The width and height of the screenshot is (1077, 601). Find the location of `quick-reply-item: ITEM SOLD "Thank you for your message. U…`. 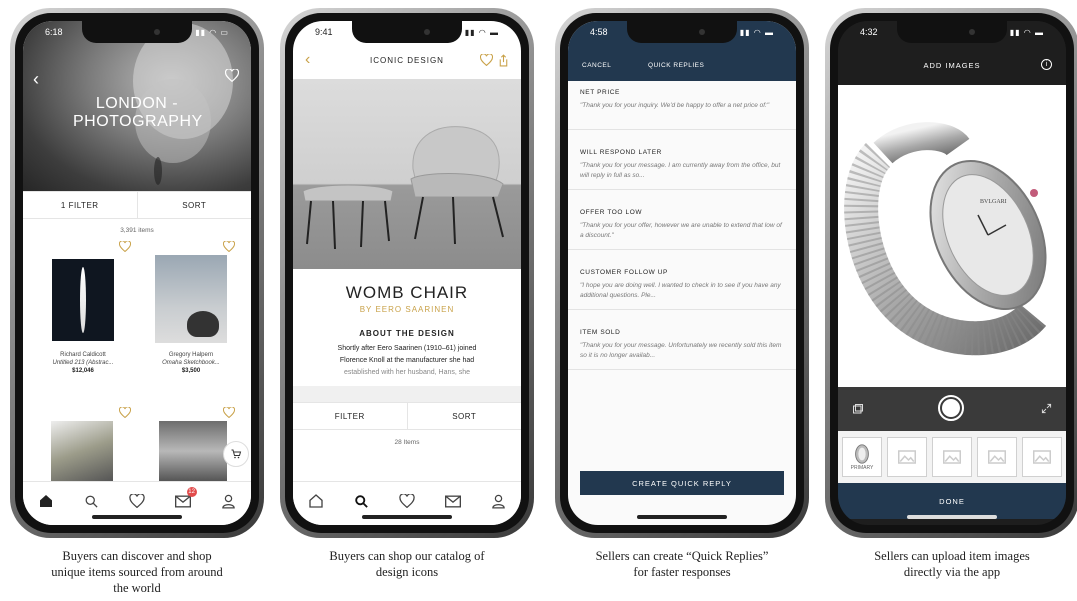

quick-reply-item: ITEM SOLD "Thank you for your message. U… is located at coordinates (682, 345).